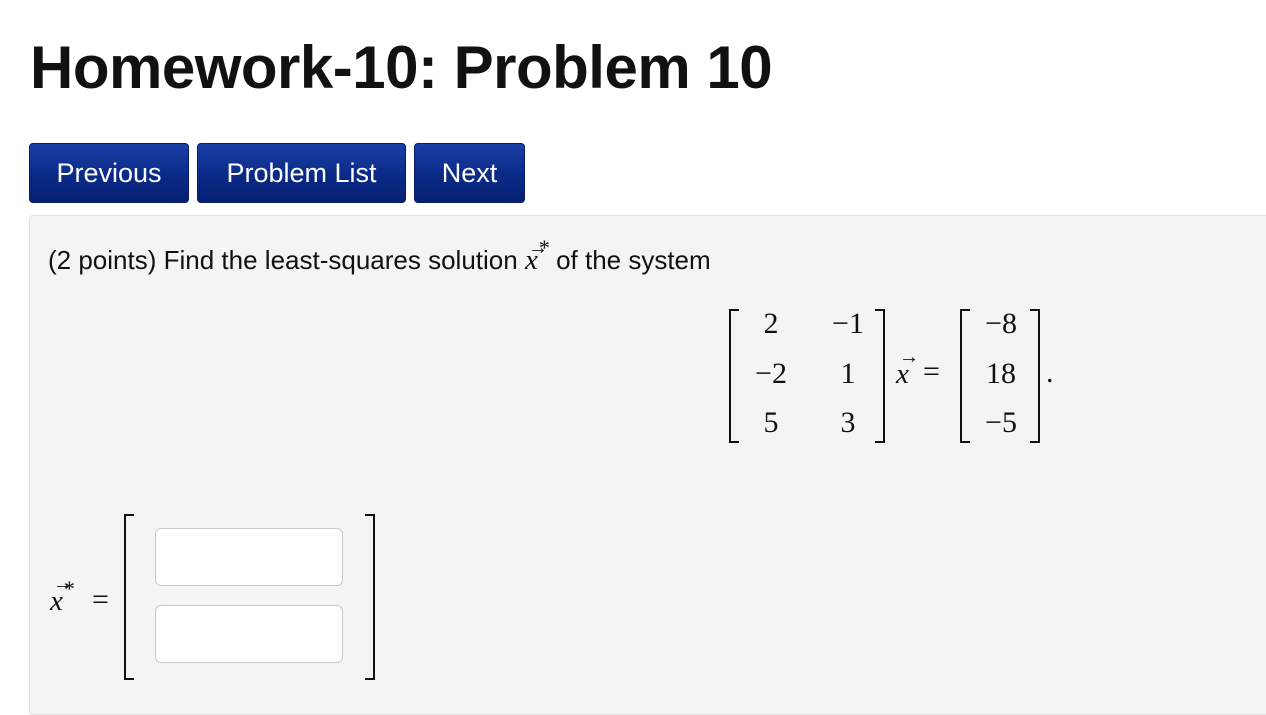 This screenshot has height=715, width=1266. What do you see at coordinates (102, 260) in the screenshot?
I see `points-label: (2 points)` at bounding box center [102, 260].